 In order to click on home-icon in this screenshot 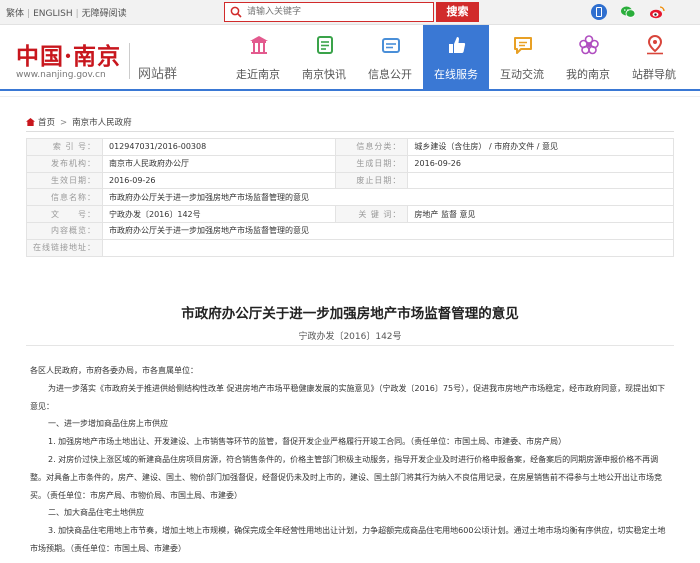, I will do `click(30, 122)`.